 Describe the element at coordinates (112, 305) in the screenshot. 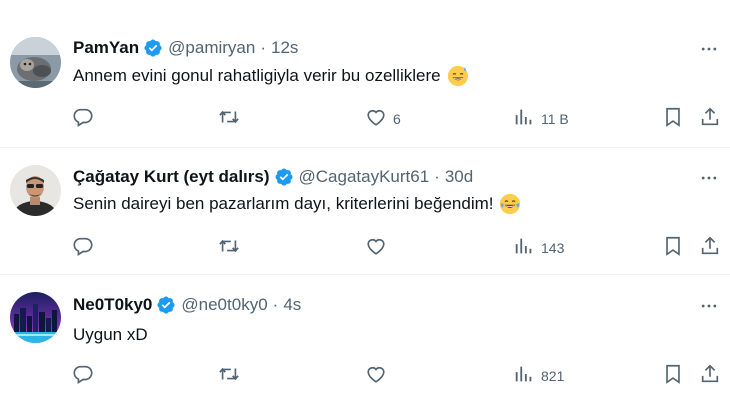

I see `display-name: Ne0T0ky0` at that location.